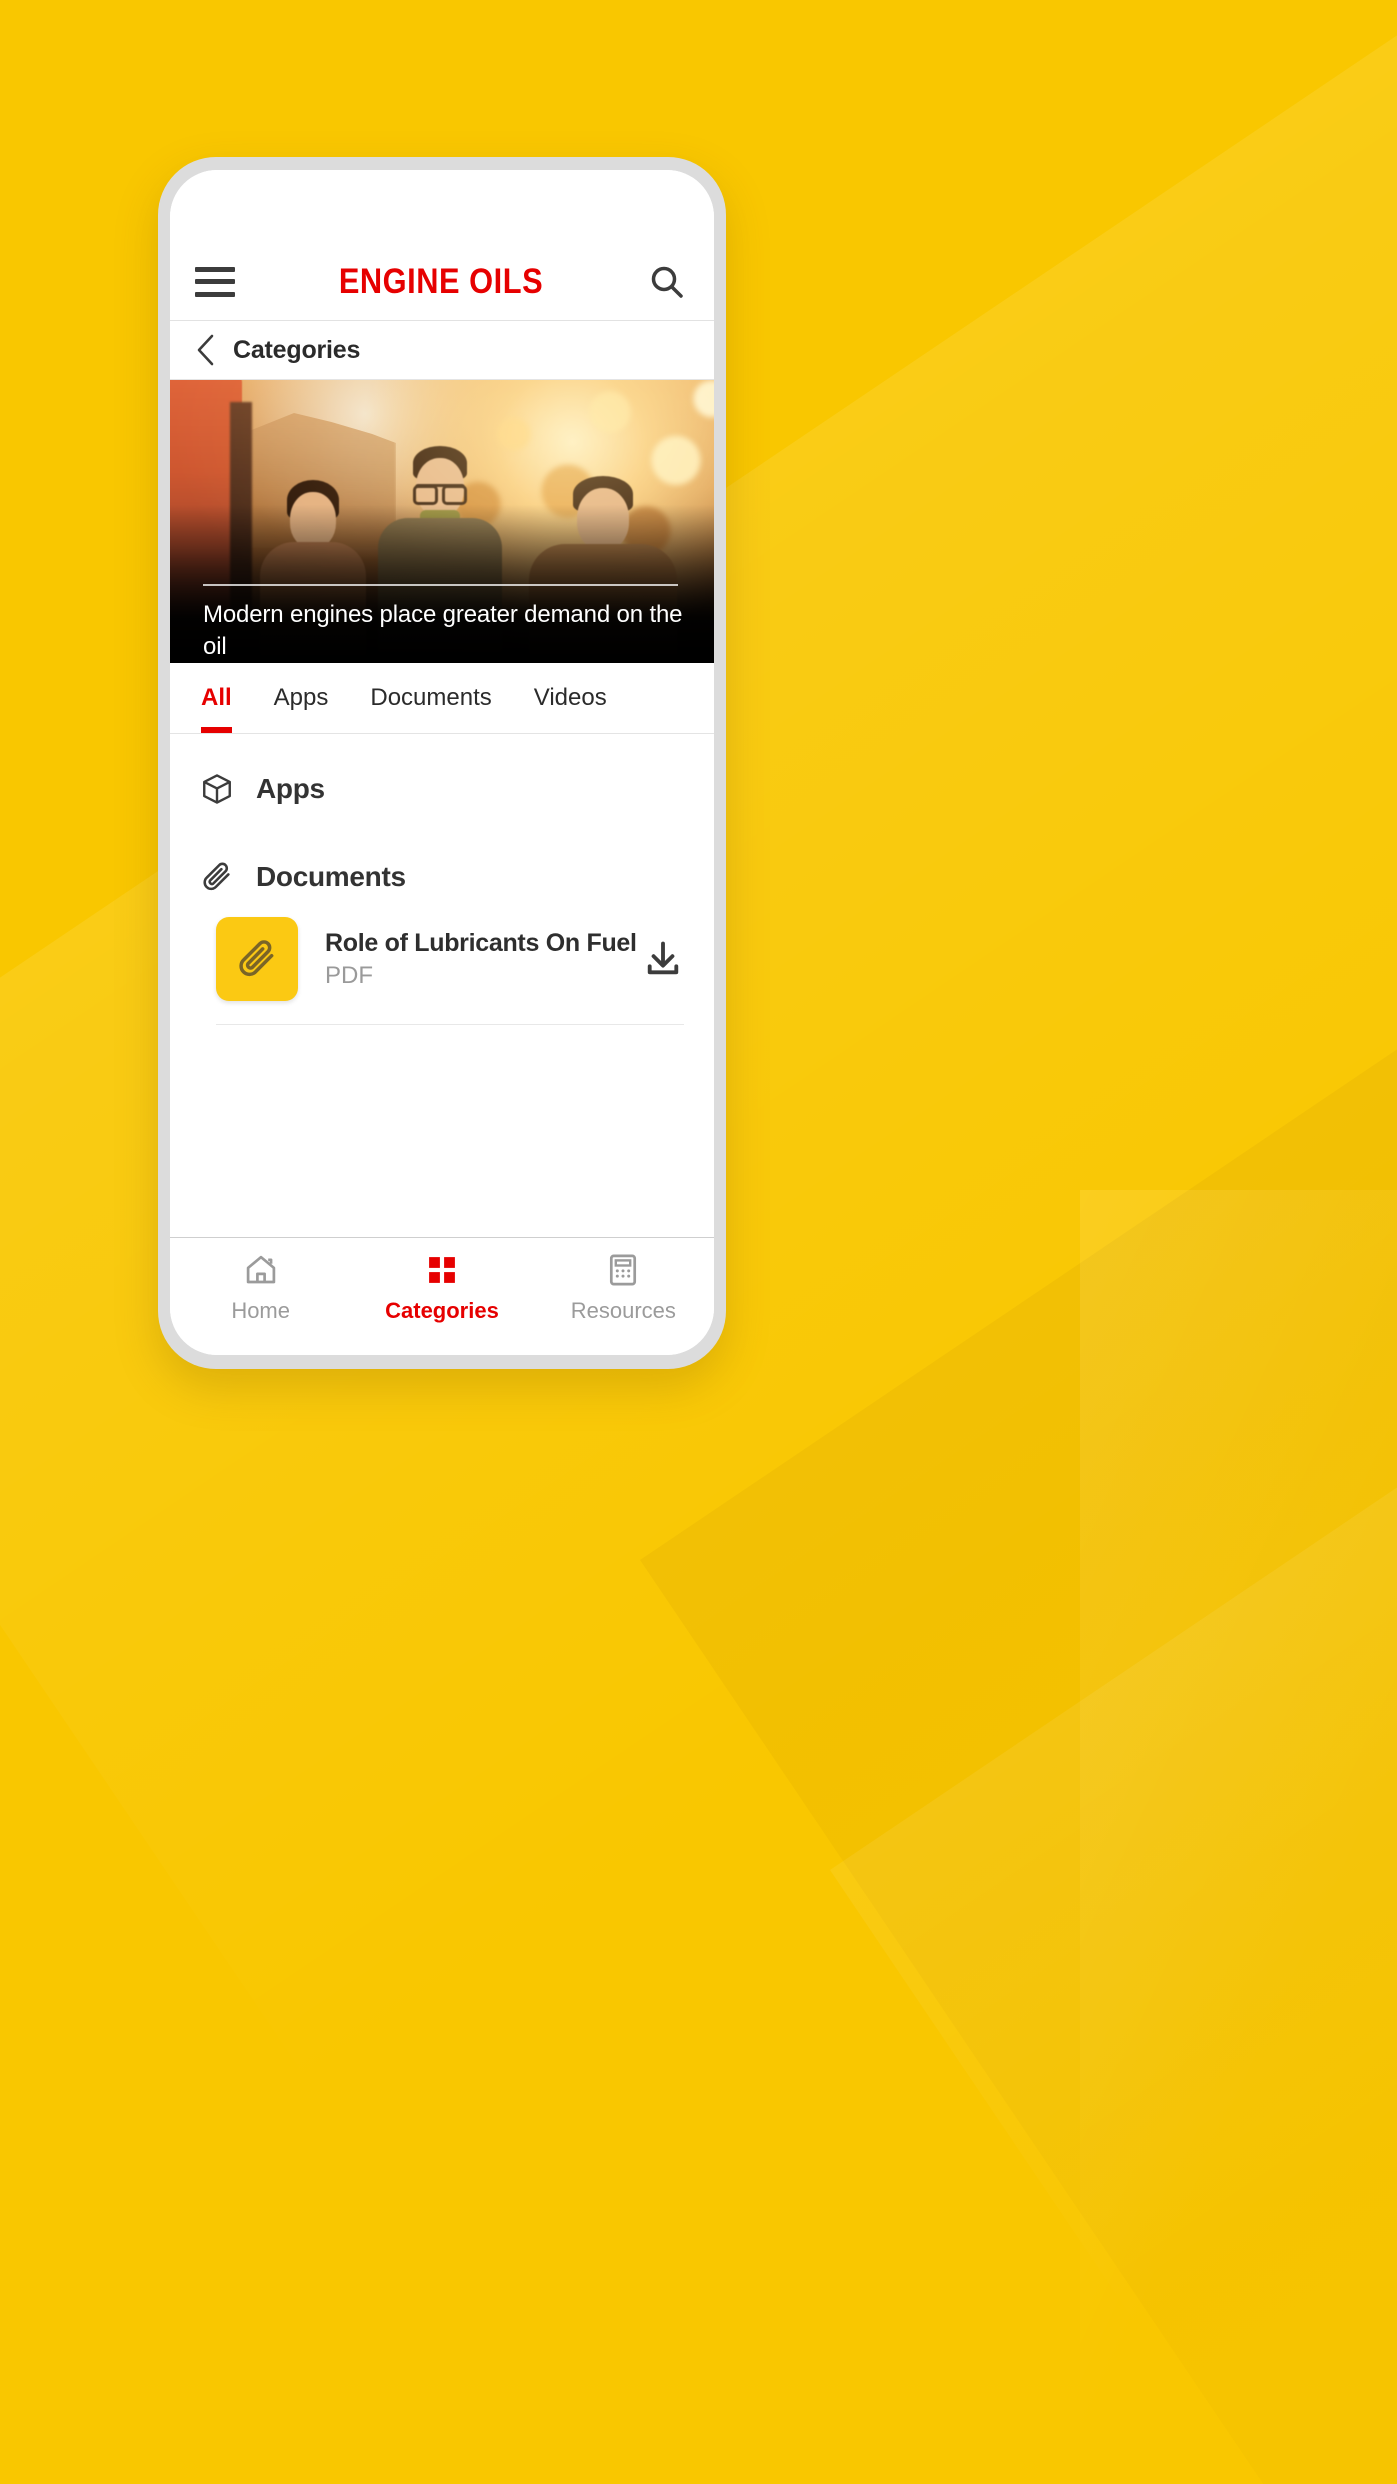 The width and height of the screenshot is (1397, 2484). What do you see at coordinates (623, 1269) in the screenshot?
I see `calculator-icon` at bounding box center [623, 1269].